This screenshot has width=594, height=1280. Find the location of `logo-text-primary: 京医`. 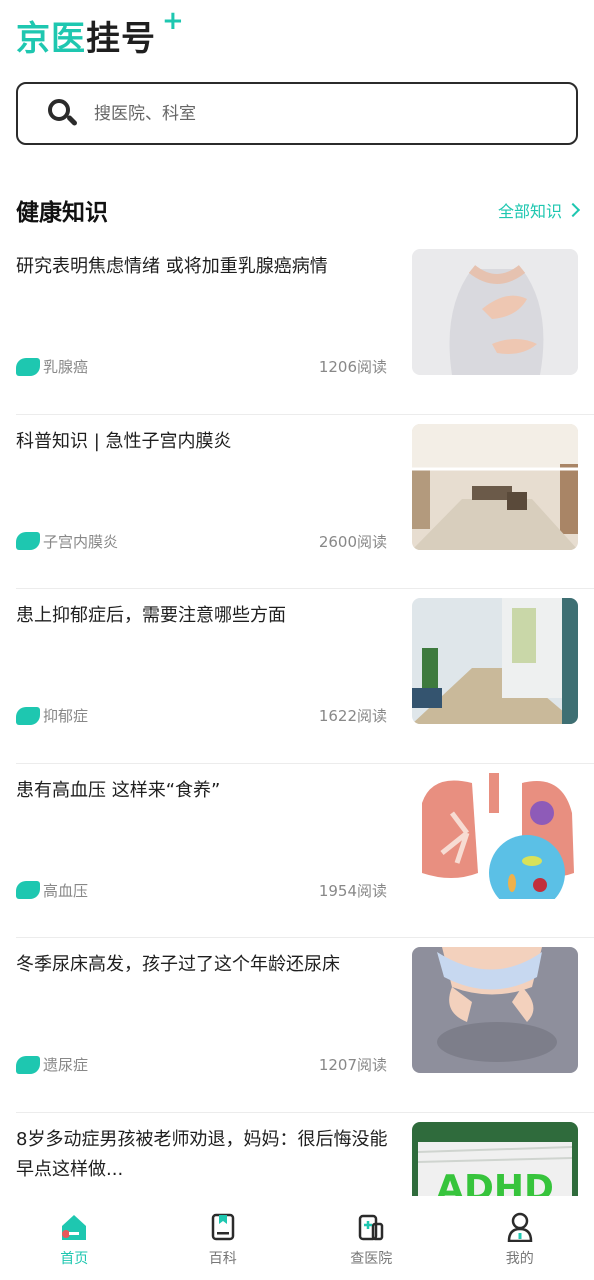

logo-text-primary: 京医 is located at coordinates (51, 39).